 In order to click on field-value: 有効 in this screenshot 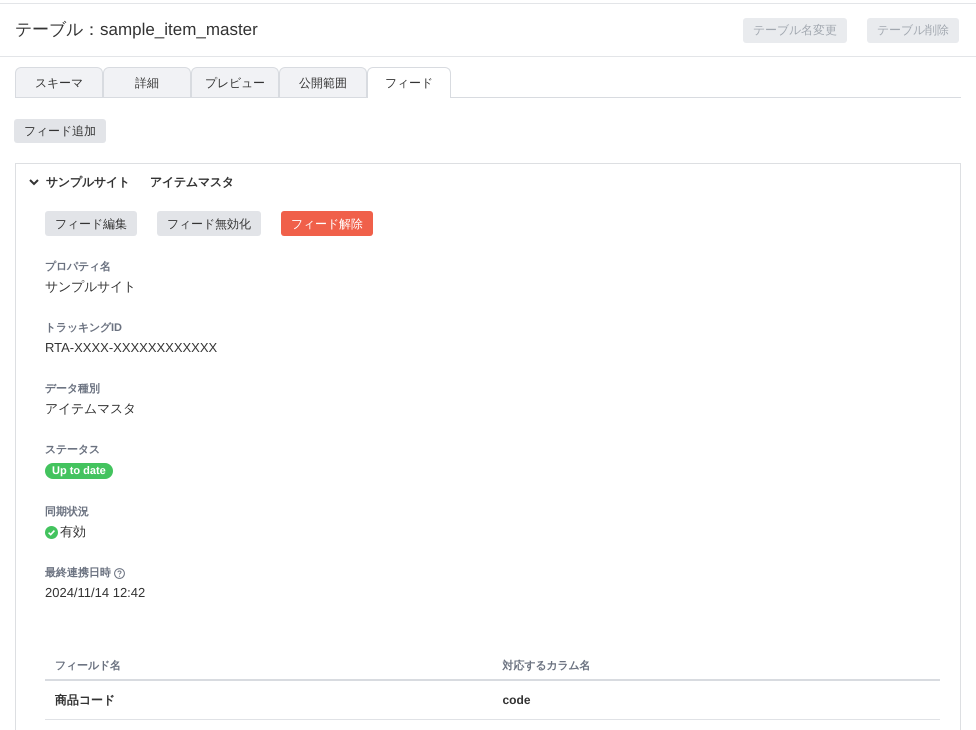, I will do `click(73, 532)`.